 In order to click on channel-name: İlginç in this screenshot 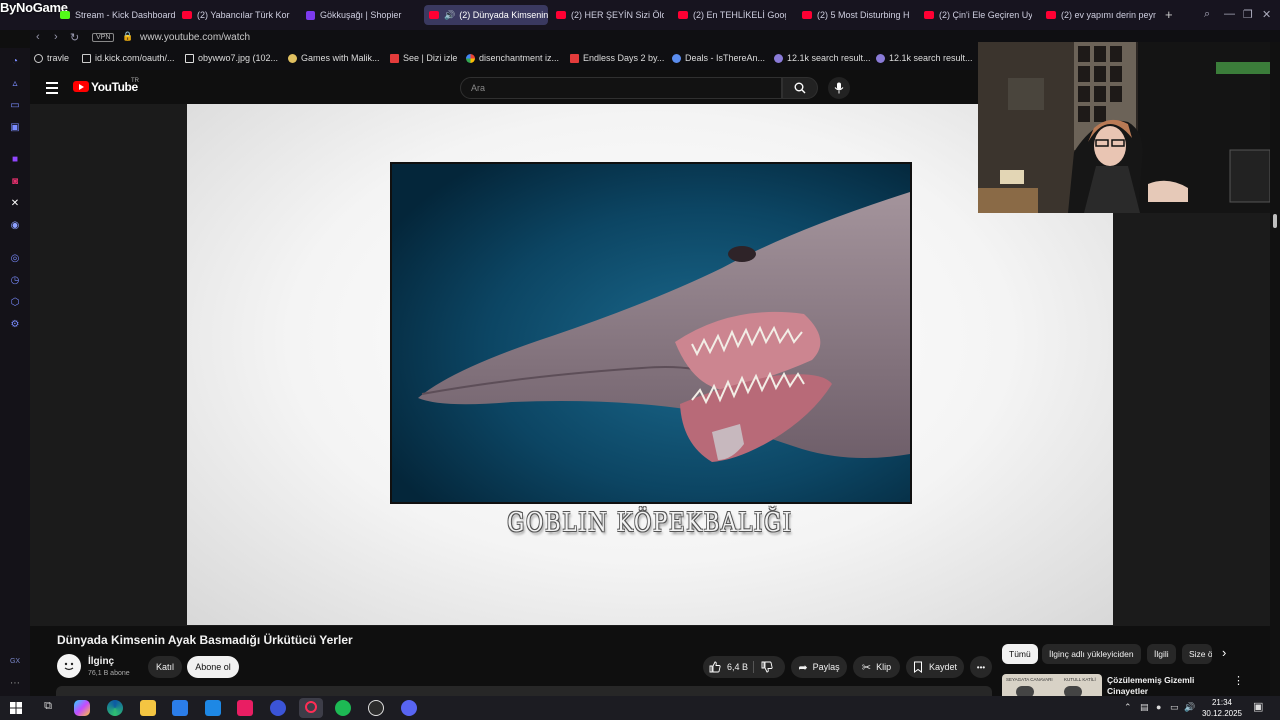, I will do `click(101, 661)`.